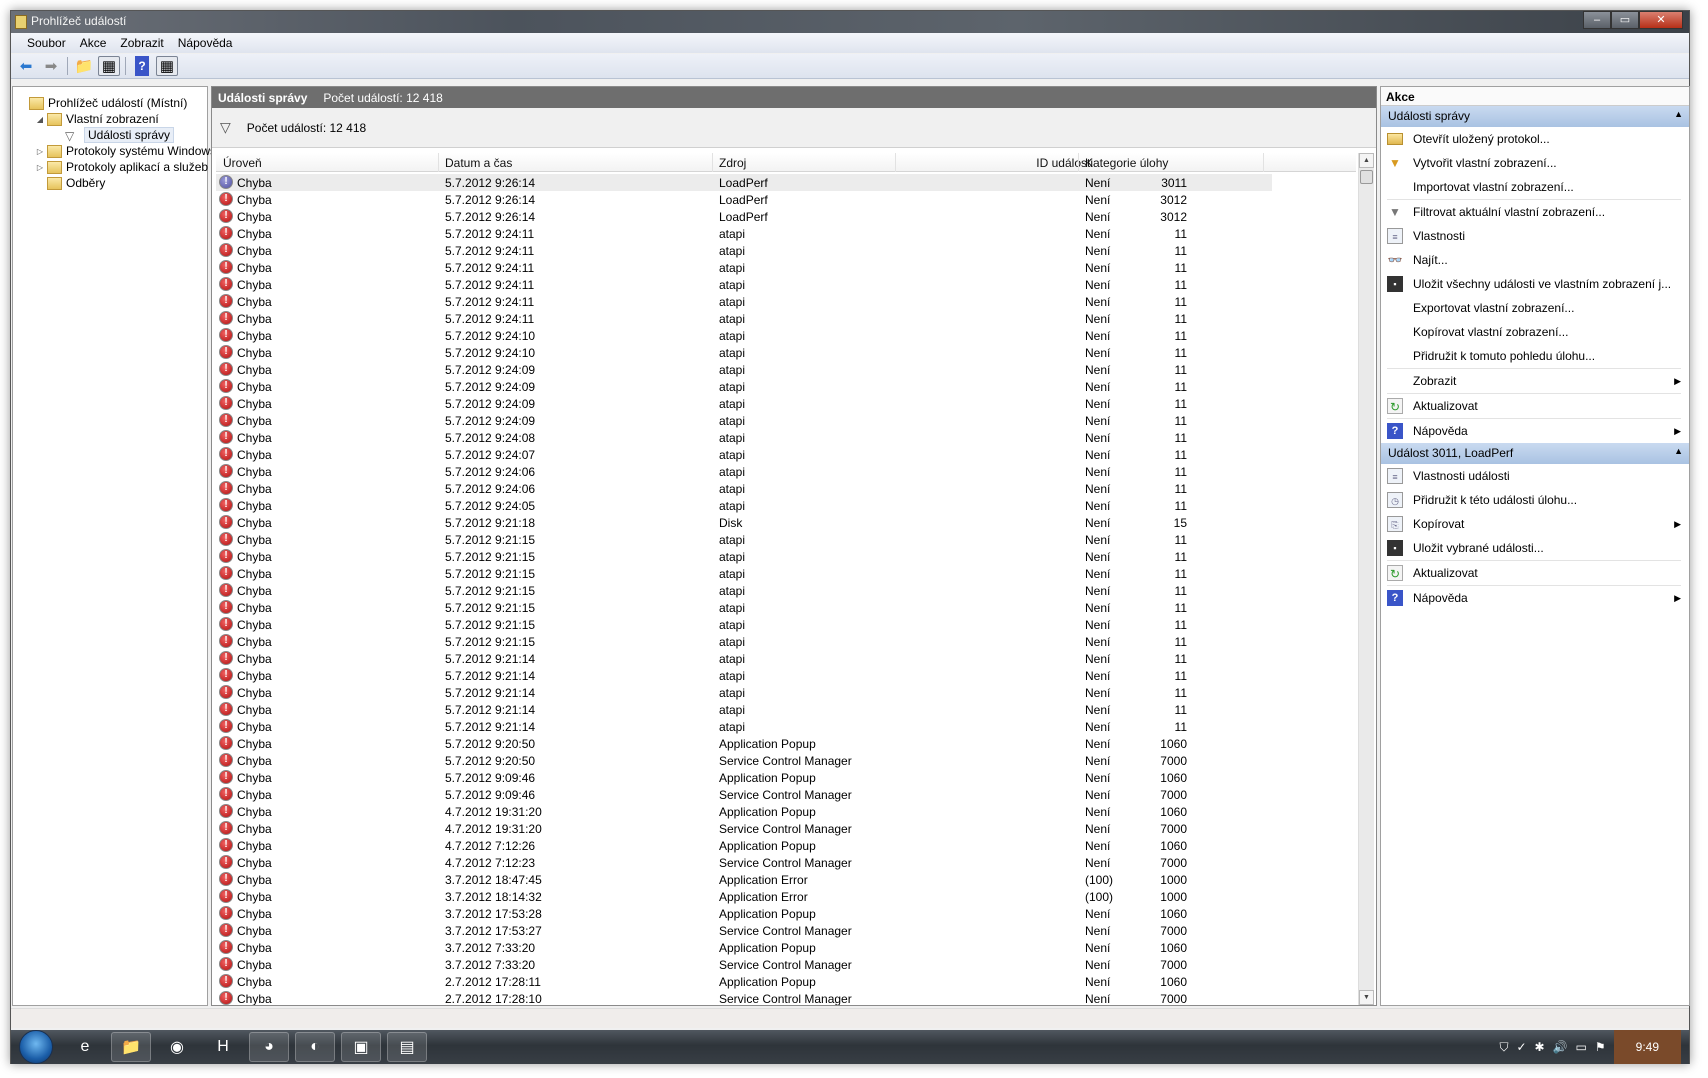 The width and height of the screenshot is (1708, 1078). What do you see at coordinates (315, 1047) in the screenshot?
I see `app-lens-icon: ◐` at bounding box center [315, 1047].